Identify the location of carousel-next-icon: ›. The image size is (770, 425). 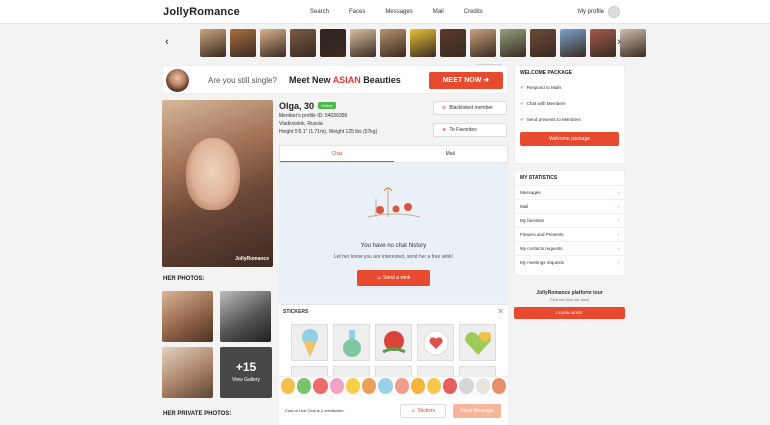
(619, 42).